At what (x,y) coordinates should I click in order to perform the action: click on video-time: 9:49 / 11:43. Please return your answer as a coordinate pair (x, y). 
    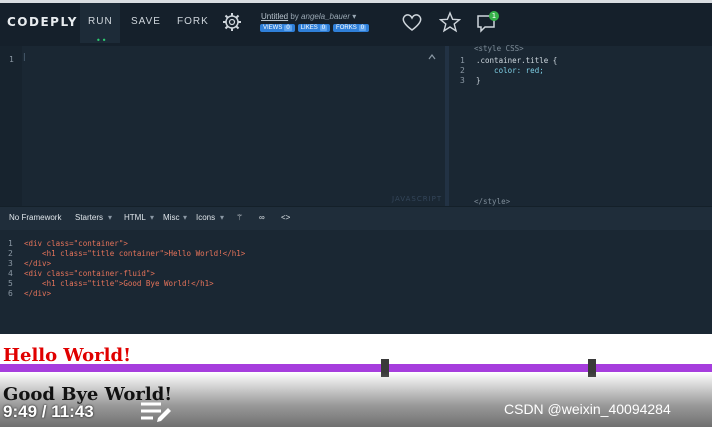
    Looking at the image, I should click on (48, 411).